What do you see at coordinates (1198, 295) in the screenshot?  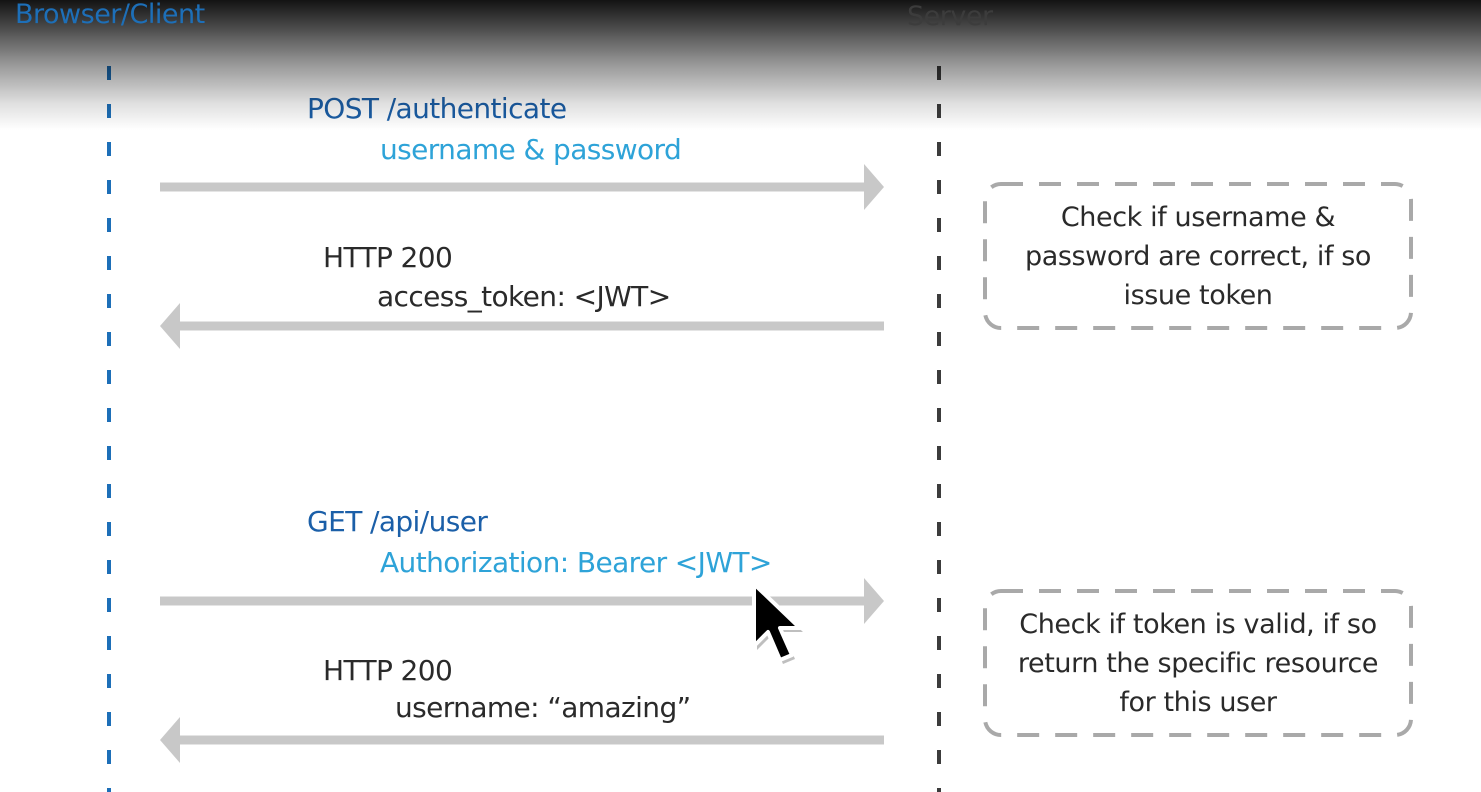 I see `note-authenticate-line-3: issue token` at bounding box center [1198, 295].